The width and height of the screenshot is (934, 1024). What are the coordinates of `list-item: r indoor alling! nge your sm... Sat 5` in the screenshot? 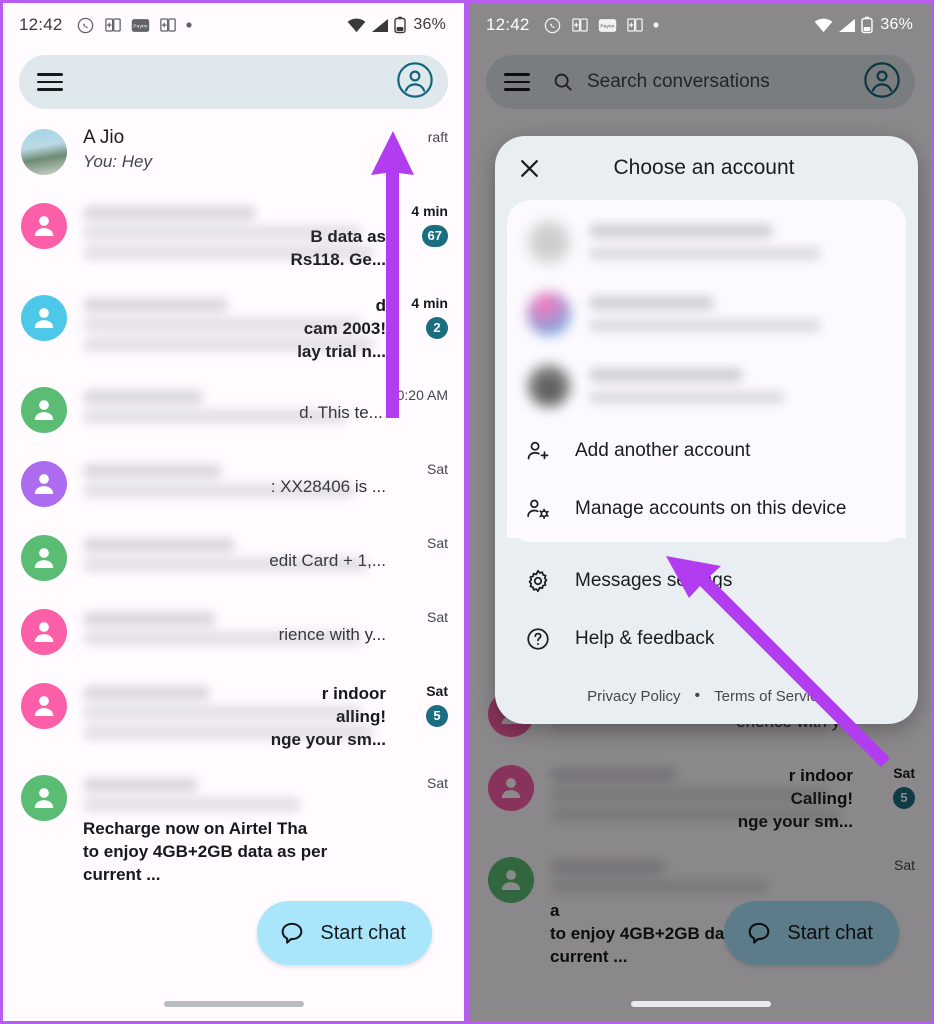 It's located at (233, 715).